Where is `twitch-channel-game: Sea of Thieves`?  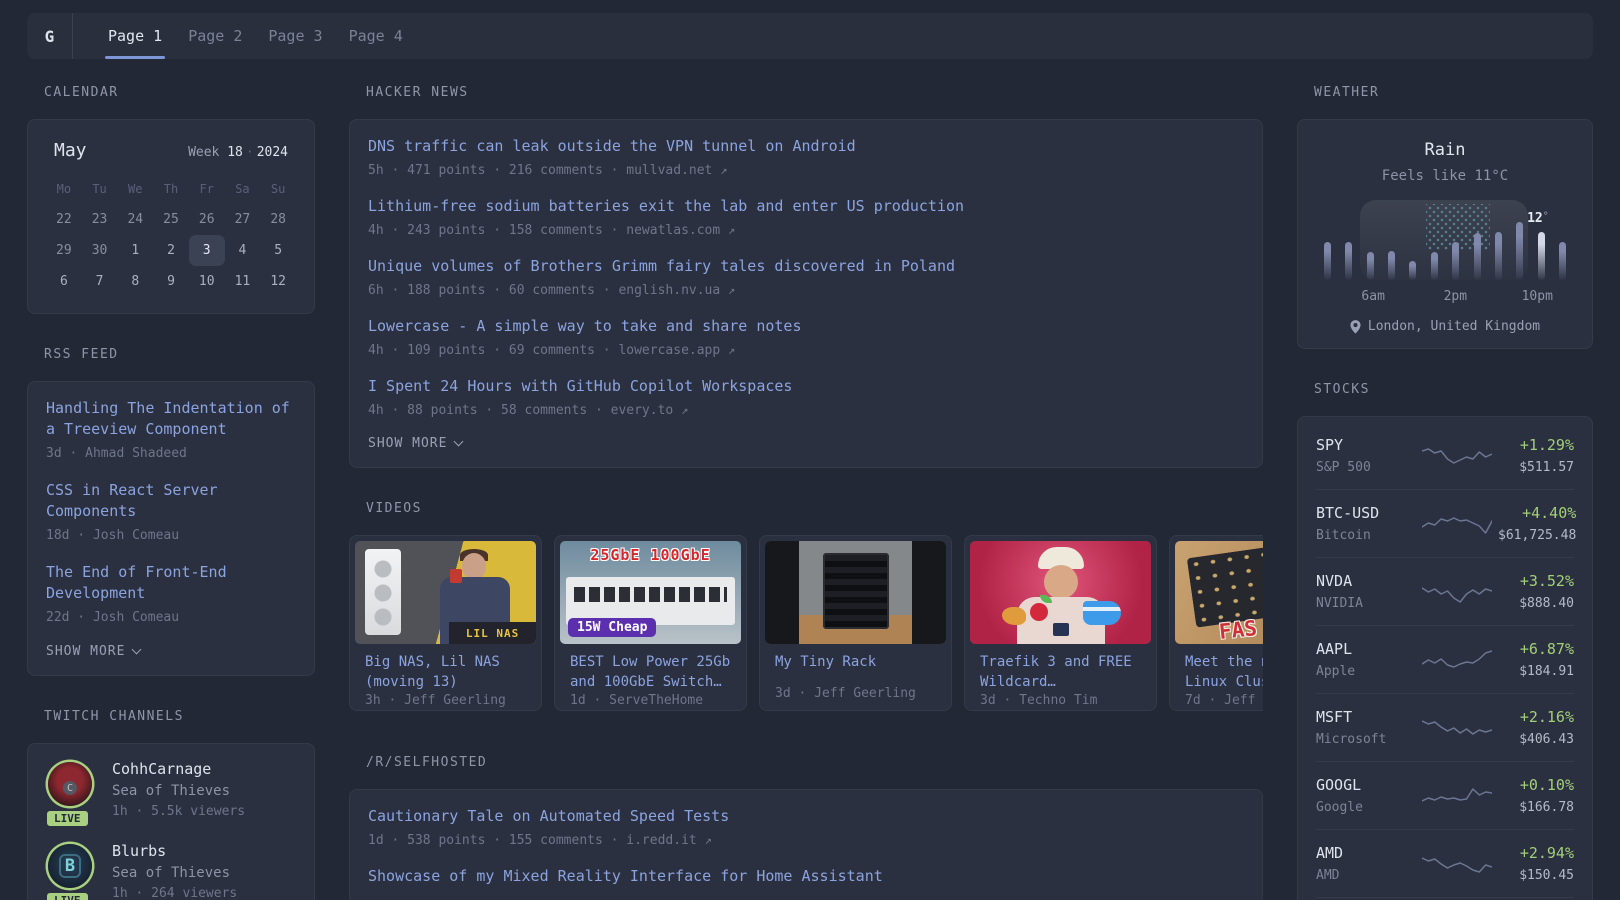 twitch-channel-game: Sea of Thieves is located at coordinates (171, 791).